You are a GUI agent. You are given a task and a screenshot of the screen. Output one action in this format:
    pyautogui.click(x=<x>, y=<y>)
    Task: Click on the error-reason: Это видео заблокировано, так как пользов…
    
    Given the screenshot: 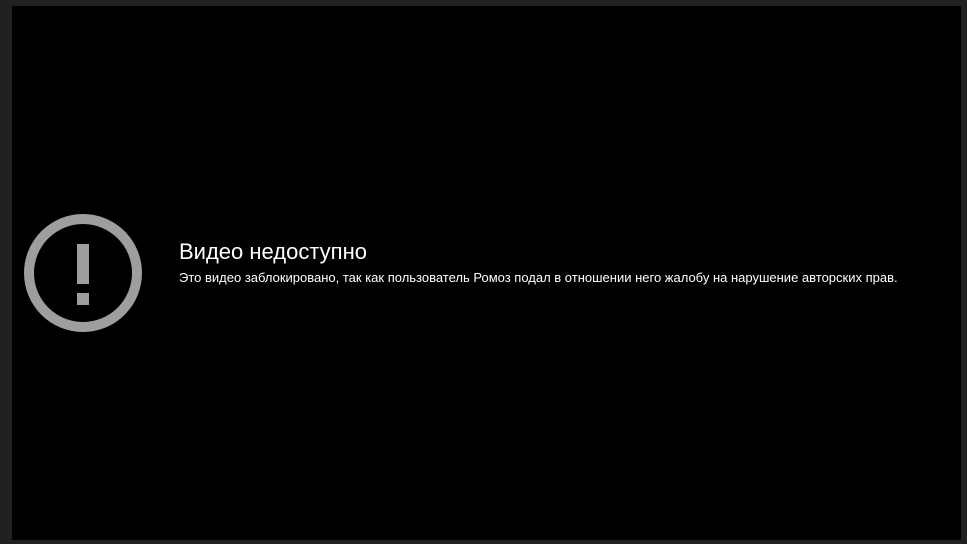 What is the action you would take?
    pyautogui.click(x=538, y=277)
    